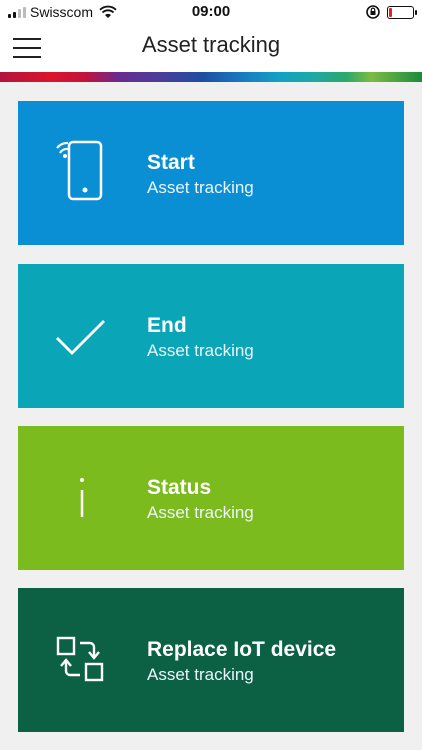  I want to click on brand-color-bar, so click(211, 77).